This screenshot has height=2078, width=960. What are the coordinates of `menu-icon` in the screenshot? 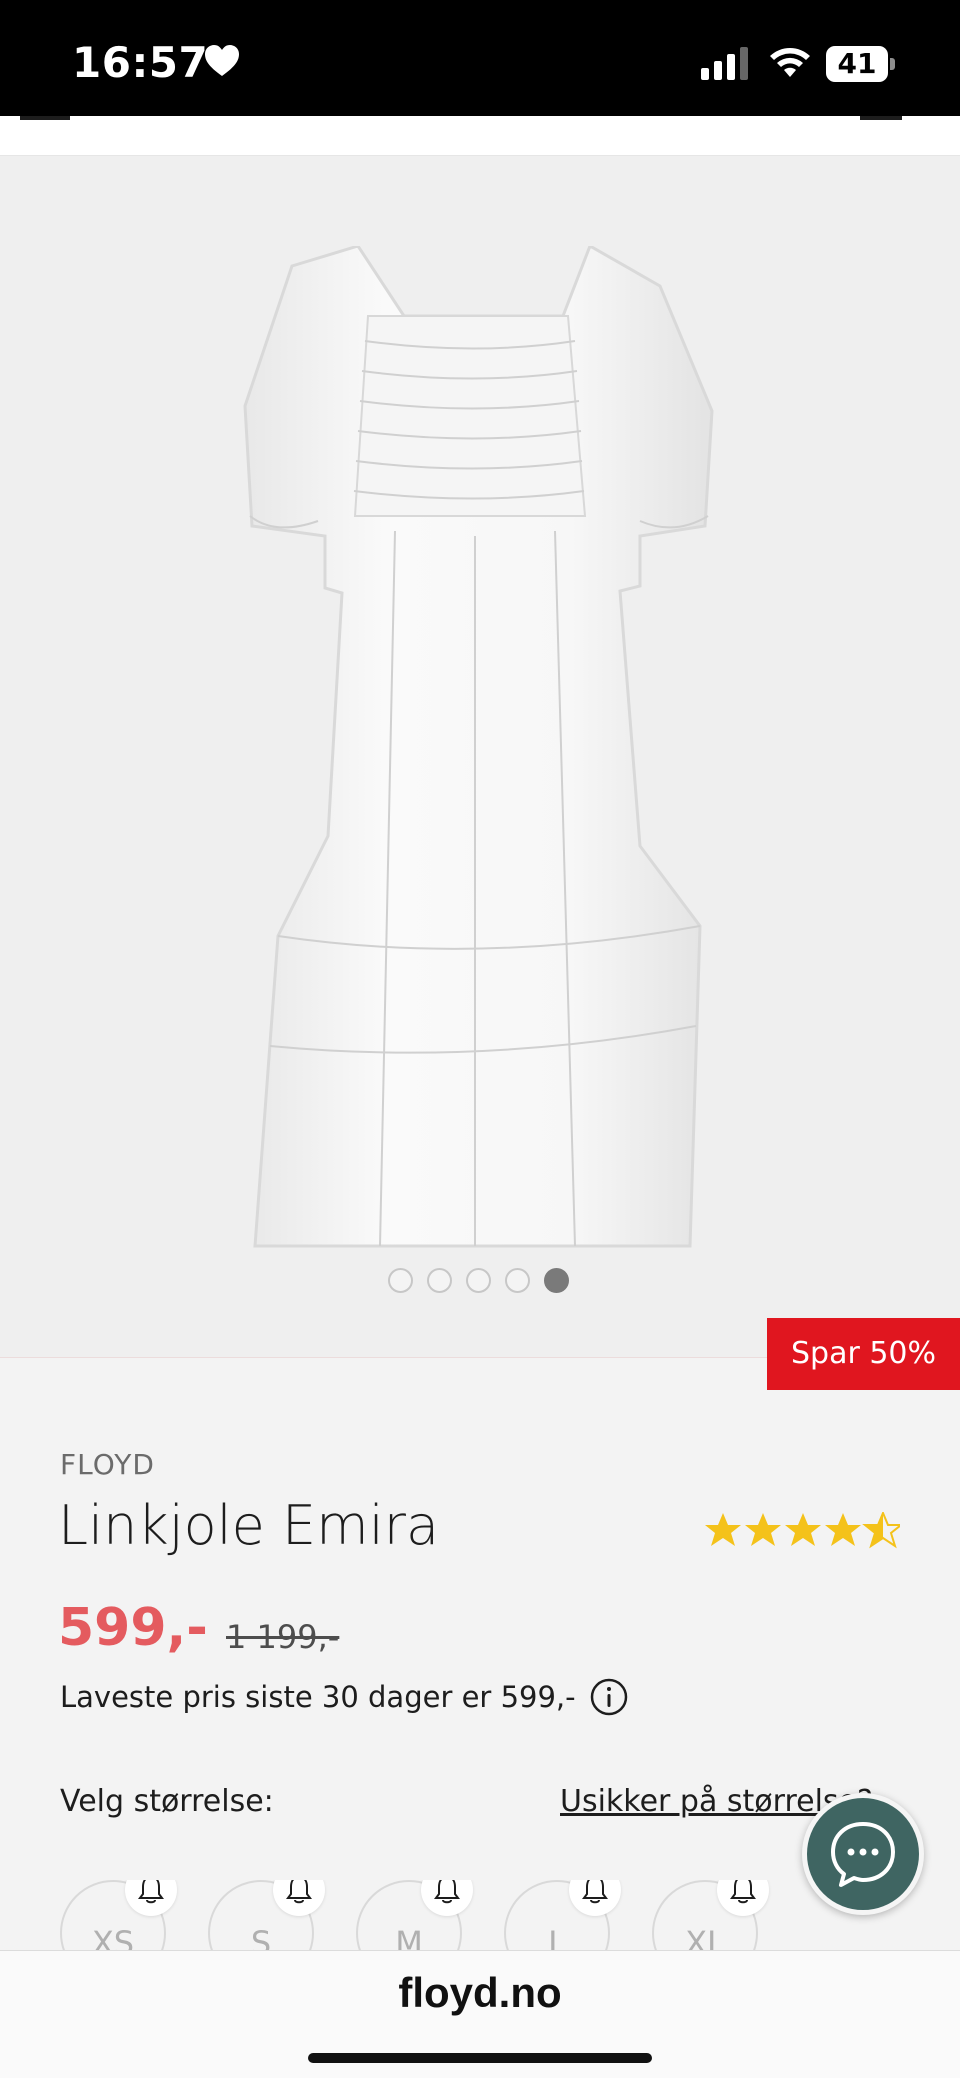 It's located at (45, 118).